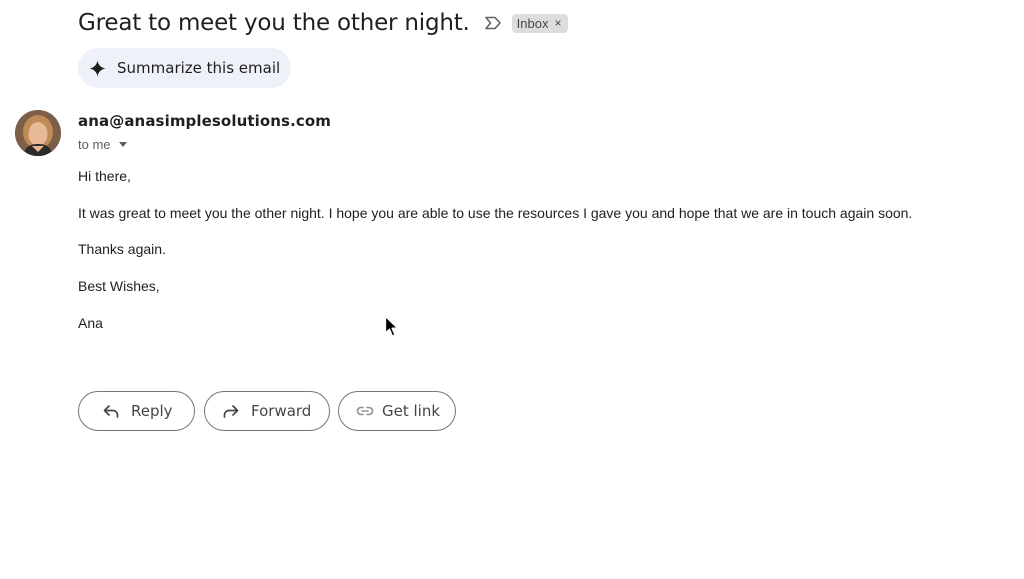  I want to click on inbox-label-chip: Inbox ×, so click(539, 23).